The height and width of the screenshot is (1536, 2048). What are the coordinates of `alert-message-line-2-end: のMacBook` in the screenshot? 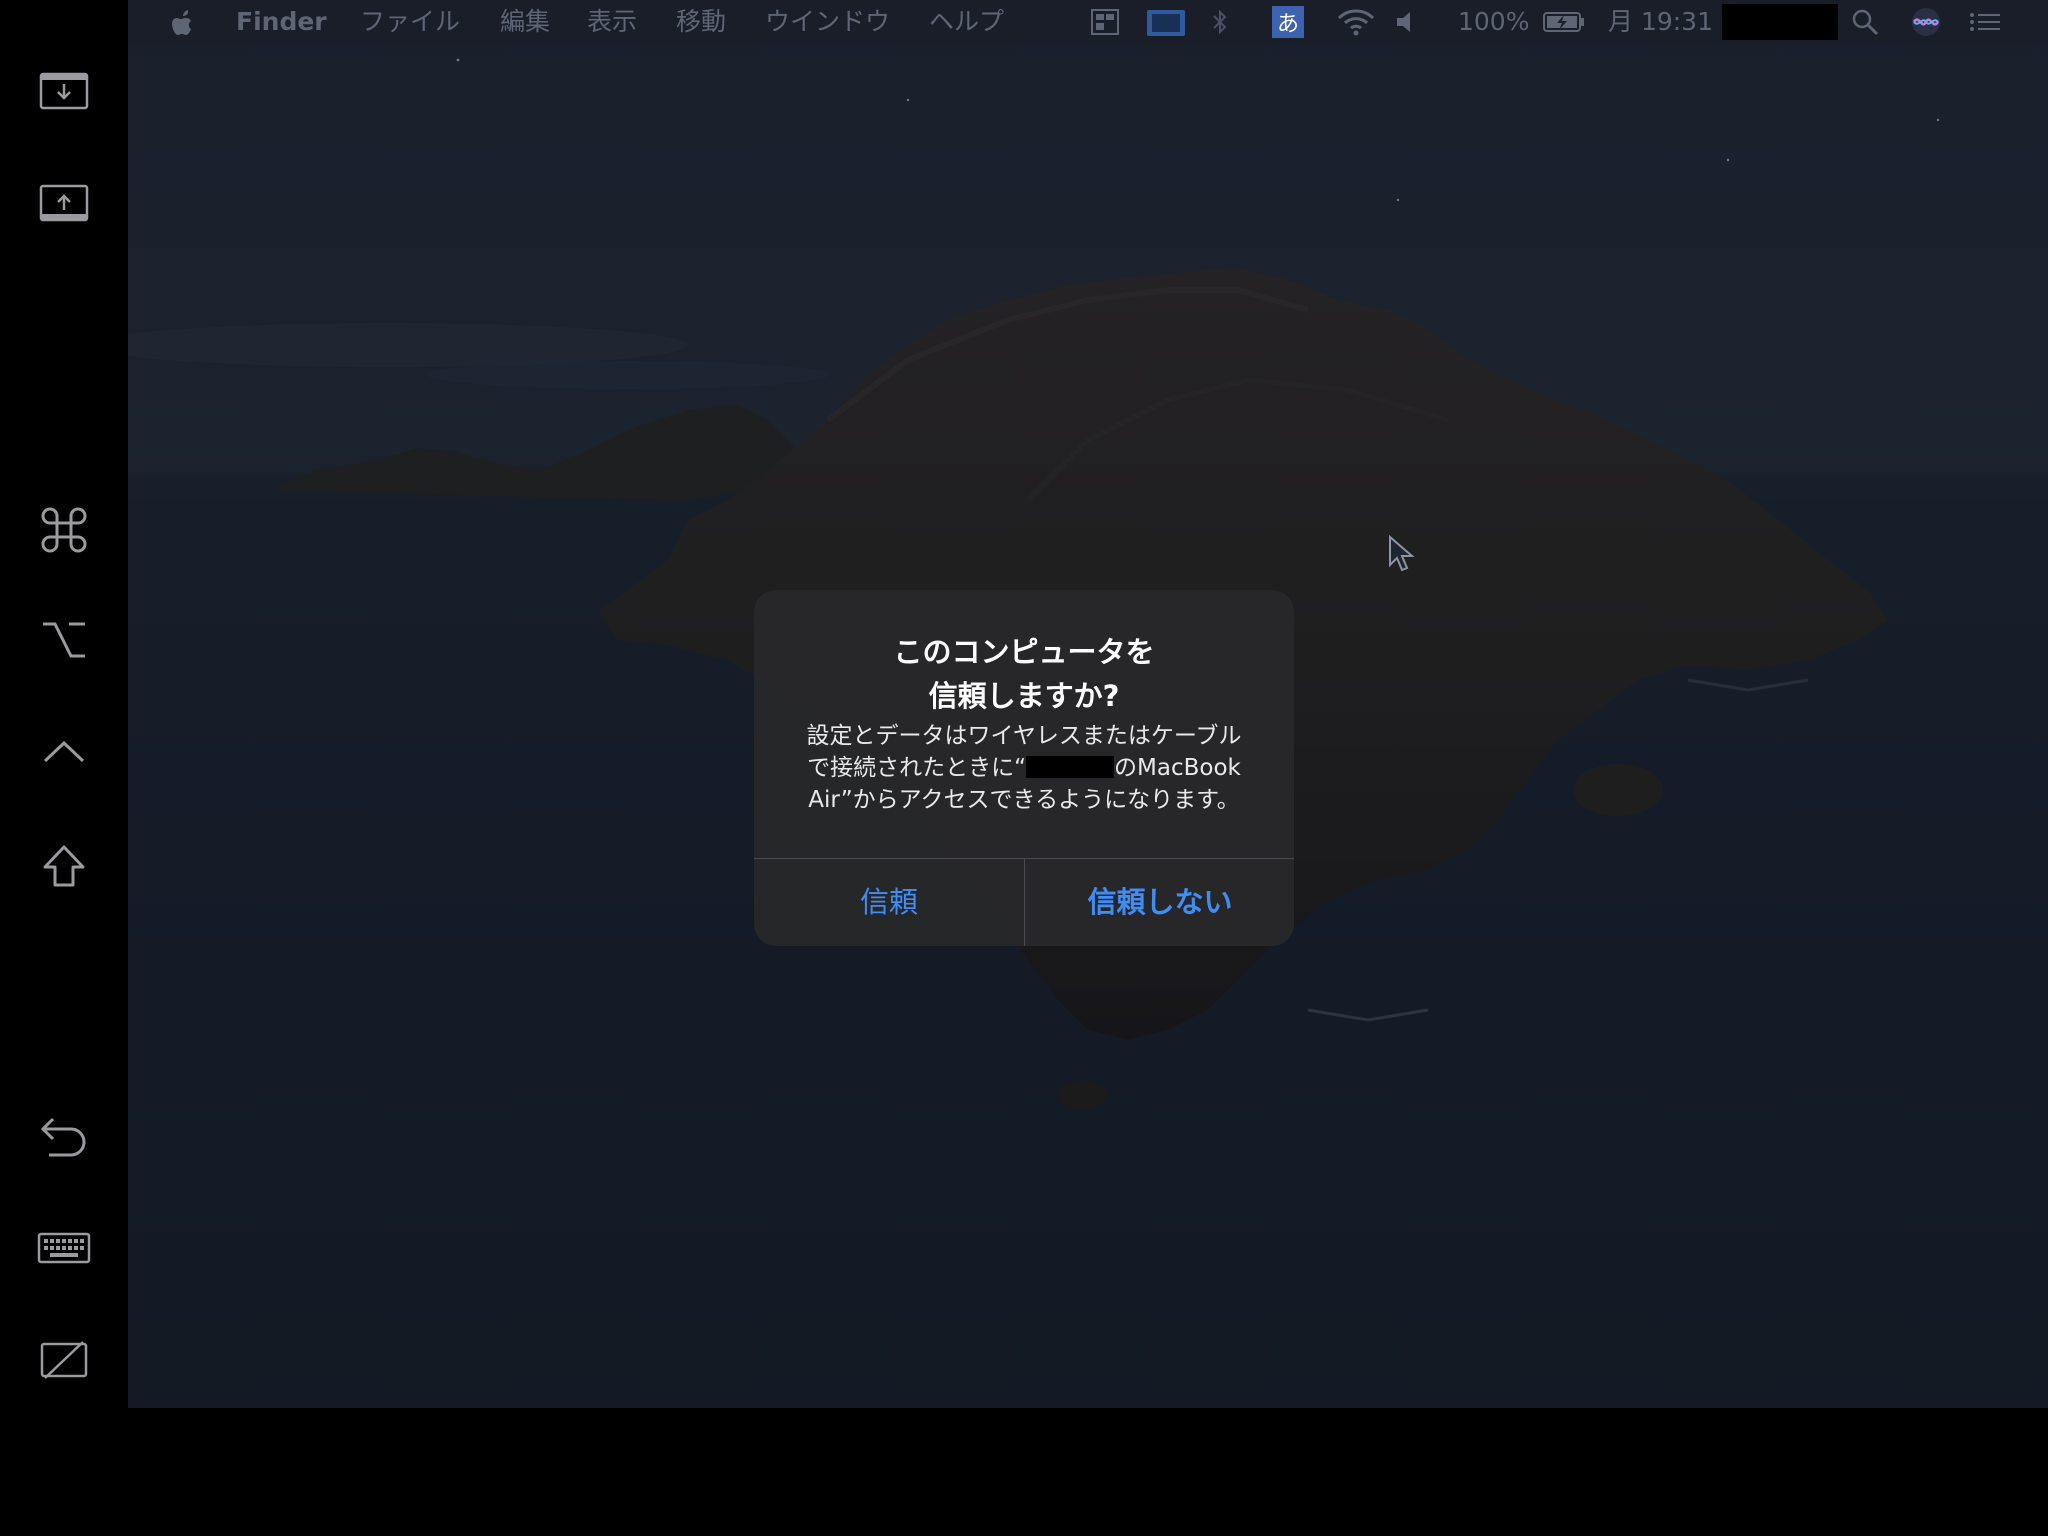 It's located at (1177, 768).